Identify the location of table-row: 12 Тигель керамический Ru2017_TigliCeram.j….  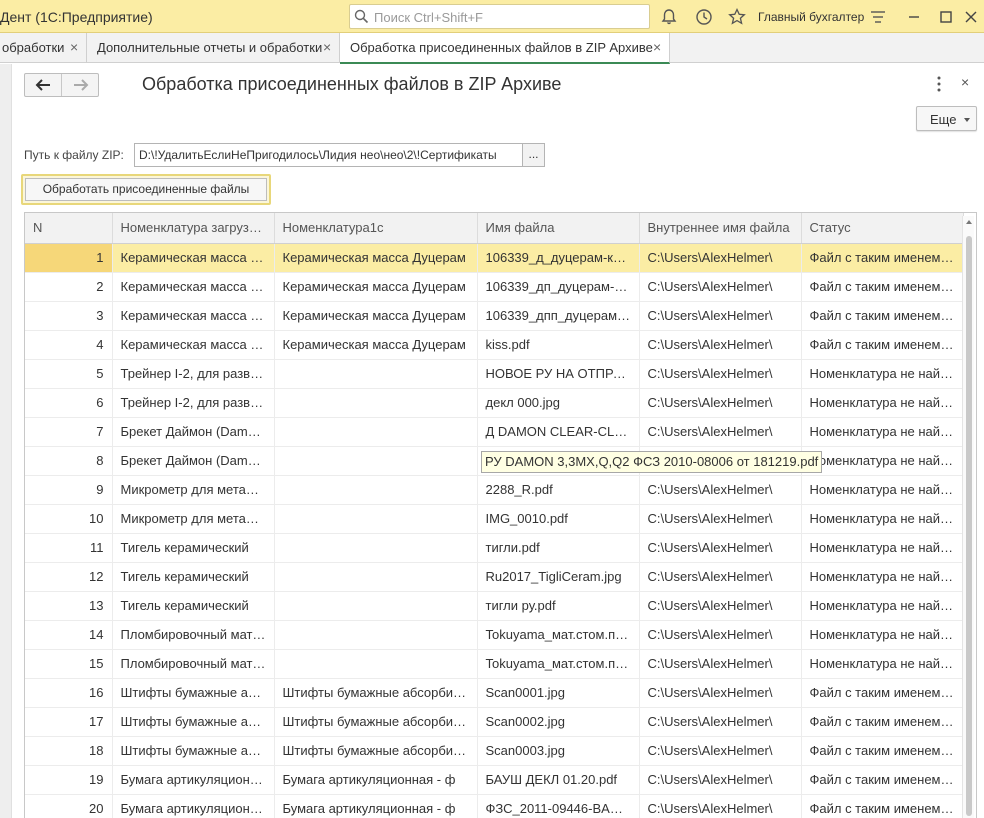
(494, 577).